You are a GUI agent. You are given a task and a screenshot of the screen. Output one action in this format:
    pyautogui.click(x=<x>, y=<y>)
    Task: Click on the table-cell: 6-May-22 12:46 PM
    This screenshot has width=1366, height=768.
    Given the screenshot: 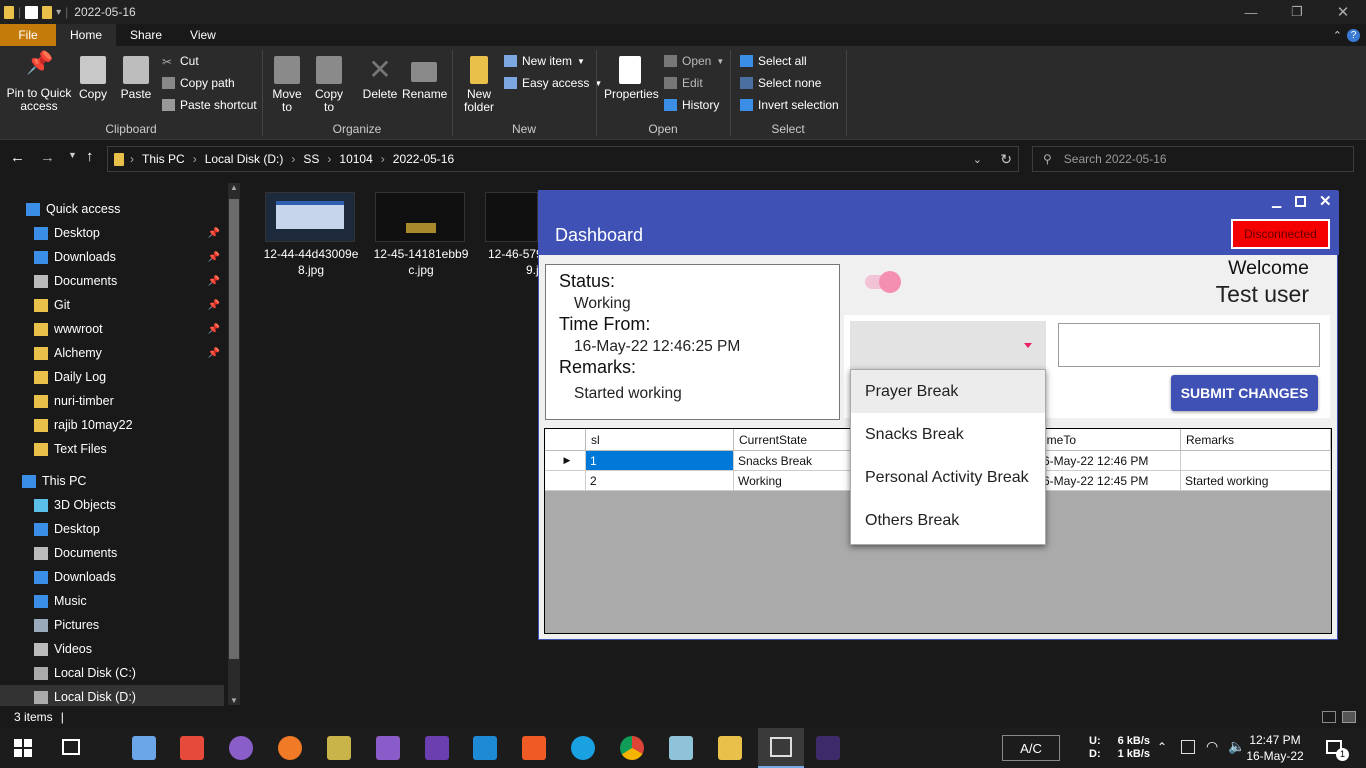 What is the action you would take?
    pyautogui.click(x=1110, y=461)
    